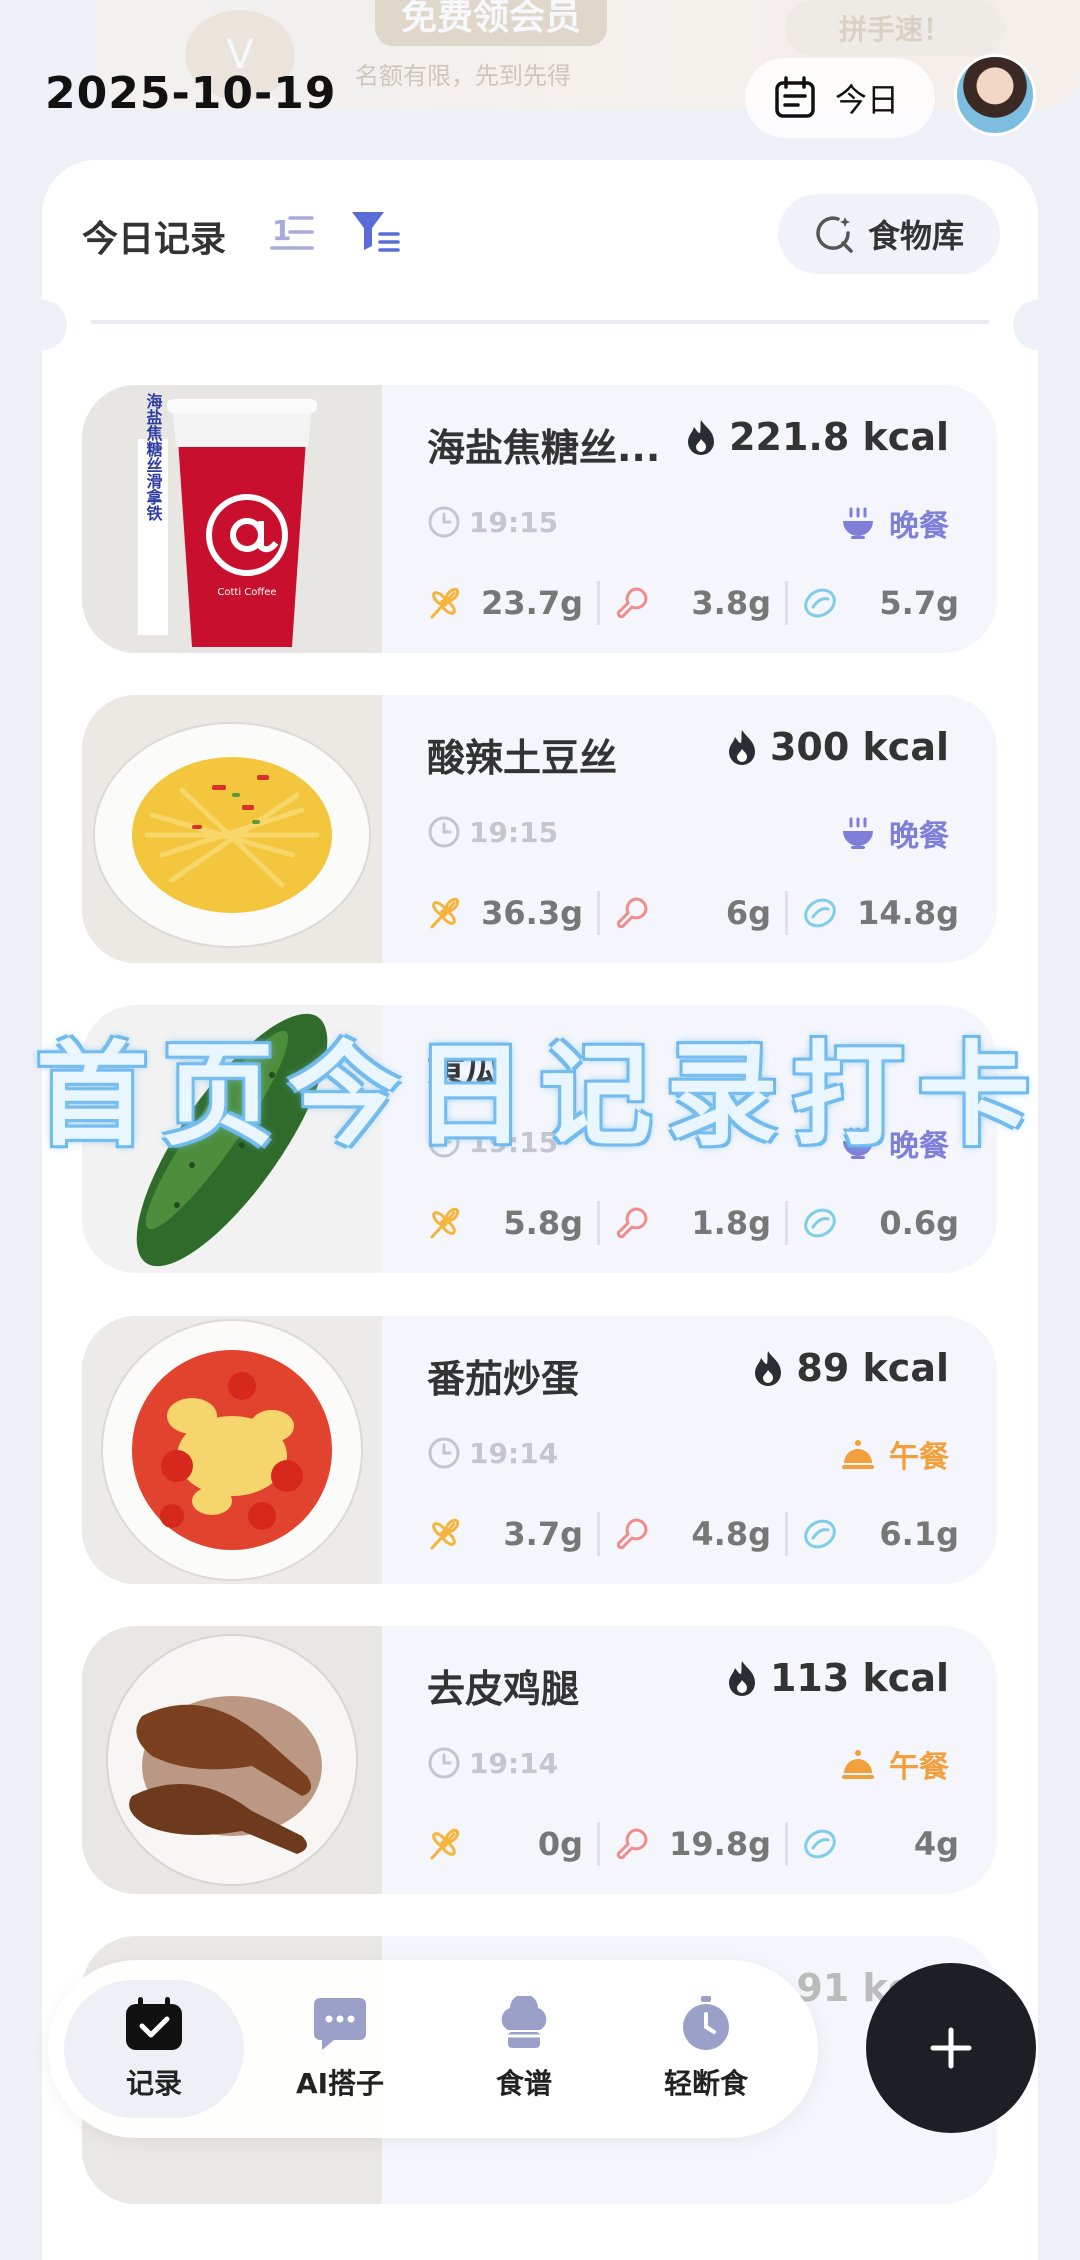 This screenshot has height=2260, width=1080. Describe the element at coordinates (995, 95) in the screenshot. I see `avatar` at that location.